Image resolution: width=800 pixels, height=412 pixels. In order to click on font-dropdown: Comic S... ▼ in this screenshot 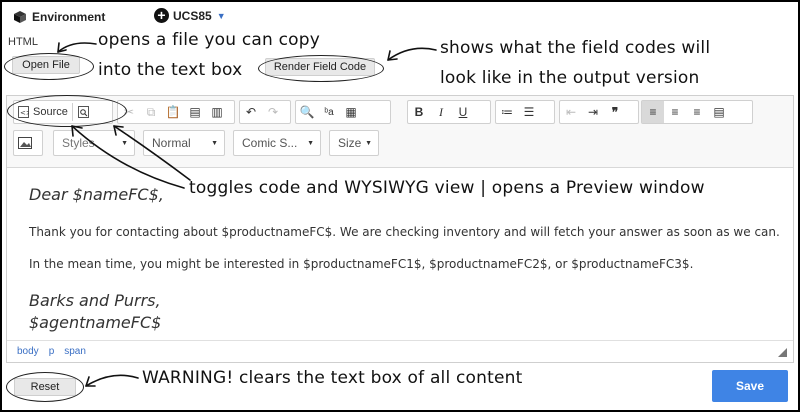, I will do `click(277, 143)`.